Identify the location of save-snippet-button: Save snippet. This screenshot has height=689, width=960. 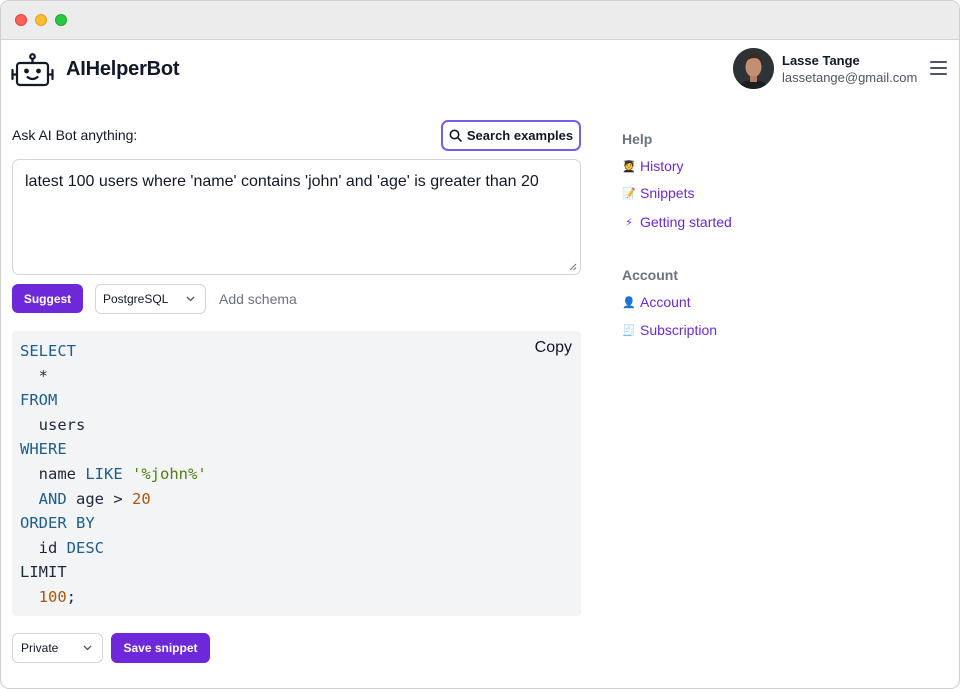
(160, 648).